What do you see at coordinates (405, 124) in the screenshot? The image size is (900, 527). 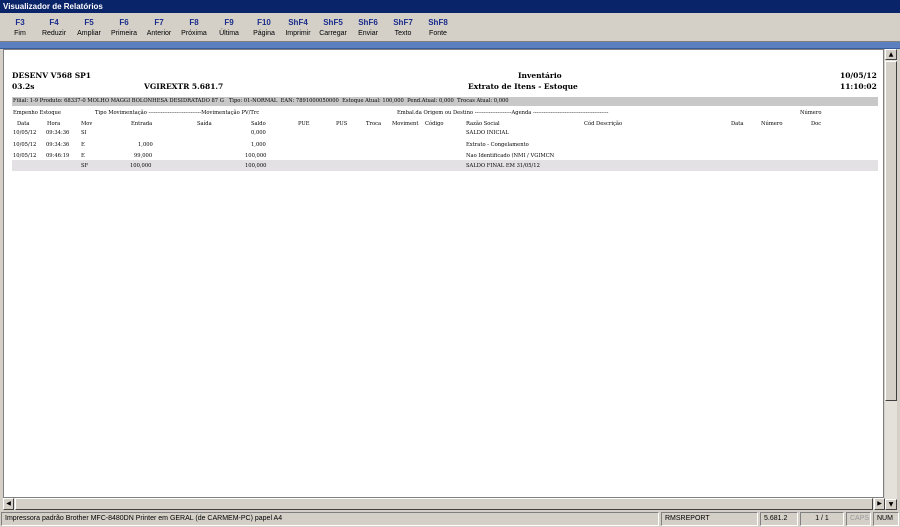 I see `col-moviment: Moviment` at bounding box center [405, 124].